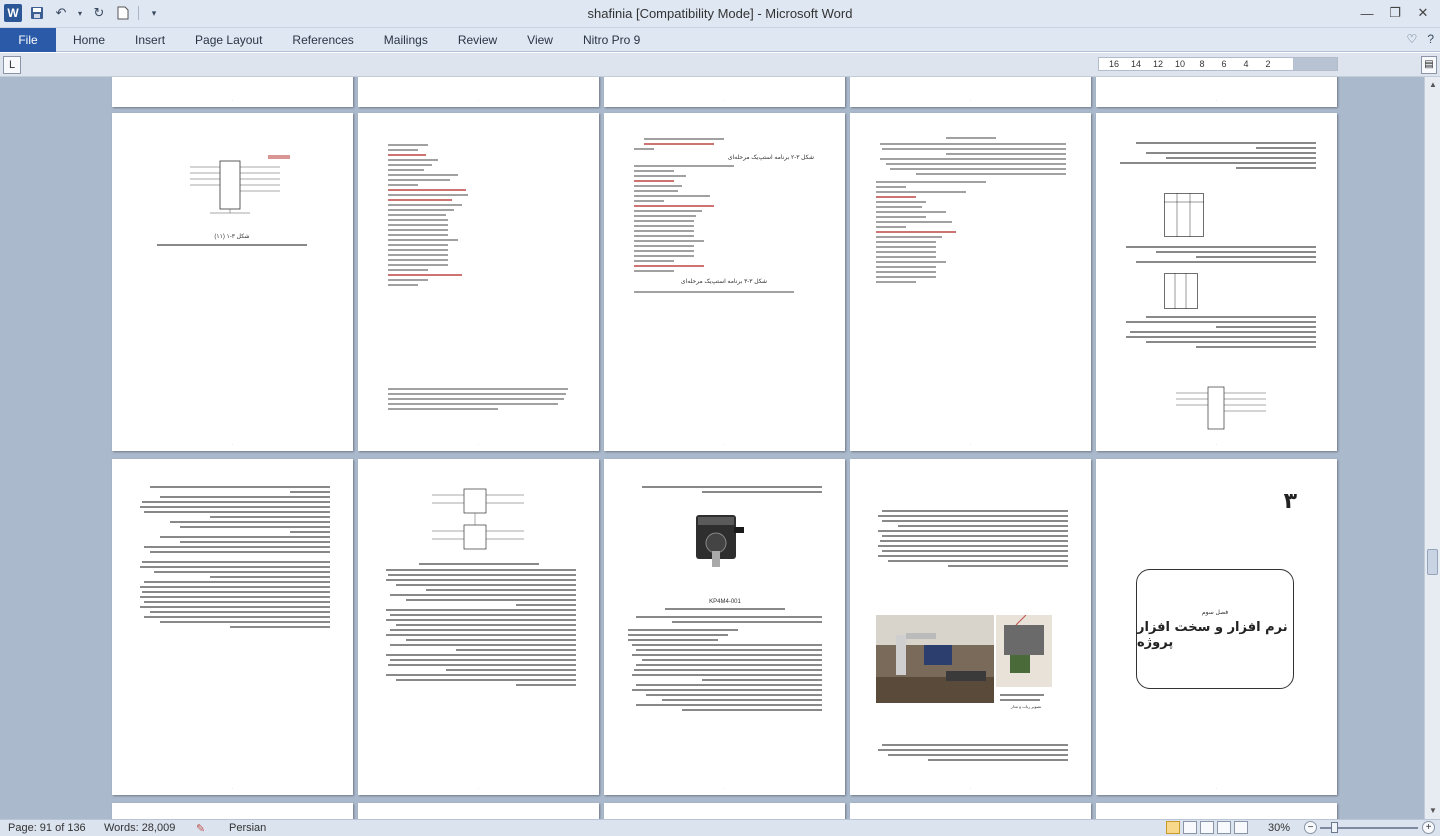  Describe the element at coordinates (28, 40) in the screenshot. I see `tab-file: File` at that location.